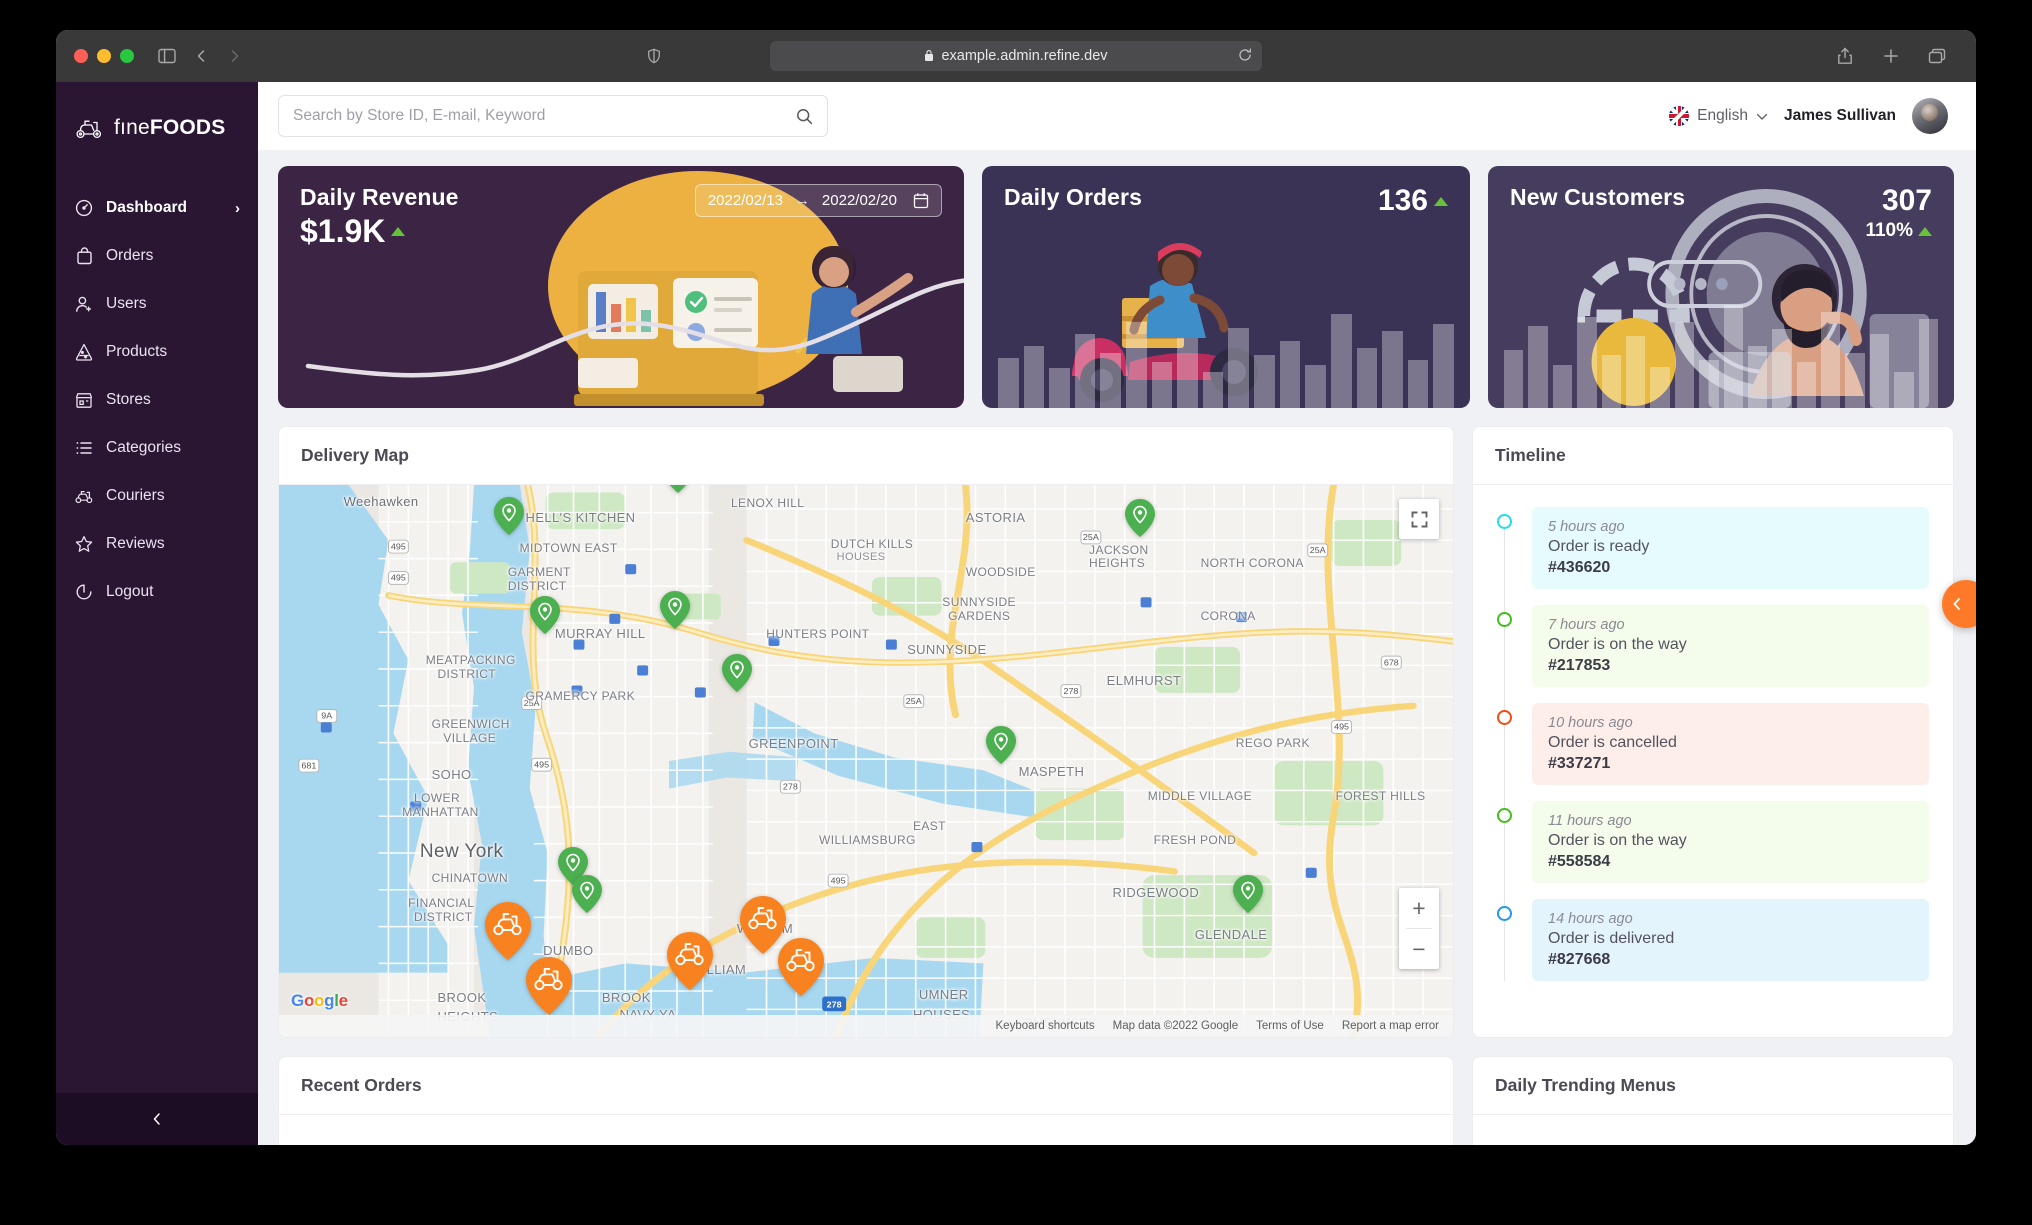  What do you see at coordinates (544, 116) in the screenshot?
I see `search-input` at bounding box center [544, 116].